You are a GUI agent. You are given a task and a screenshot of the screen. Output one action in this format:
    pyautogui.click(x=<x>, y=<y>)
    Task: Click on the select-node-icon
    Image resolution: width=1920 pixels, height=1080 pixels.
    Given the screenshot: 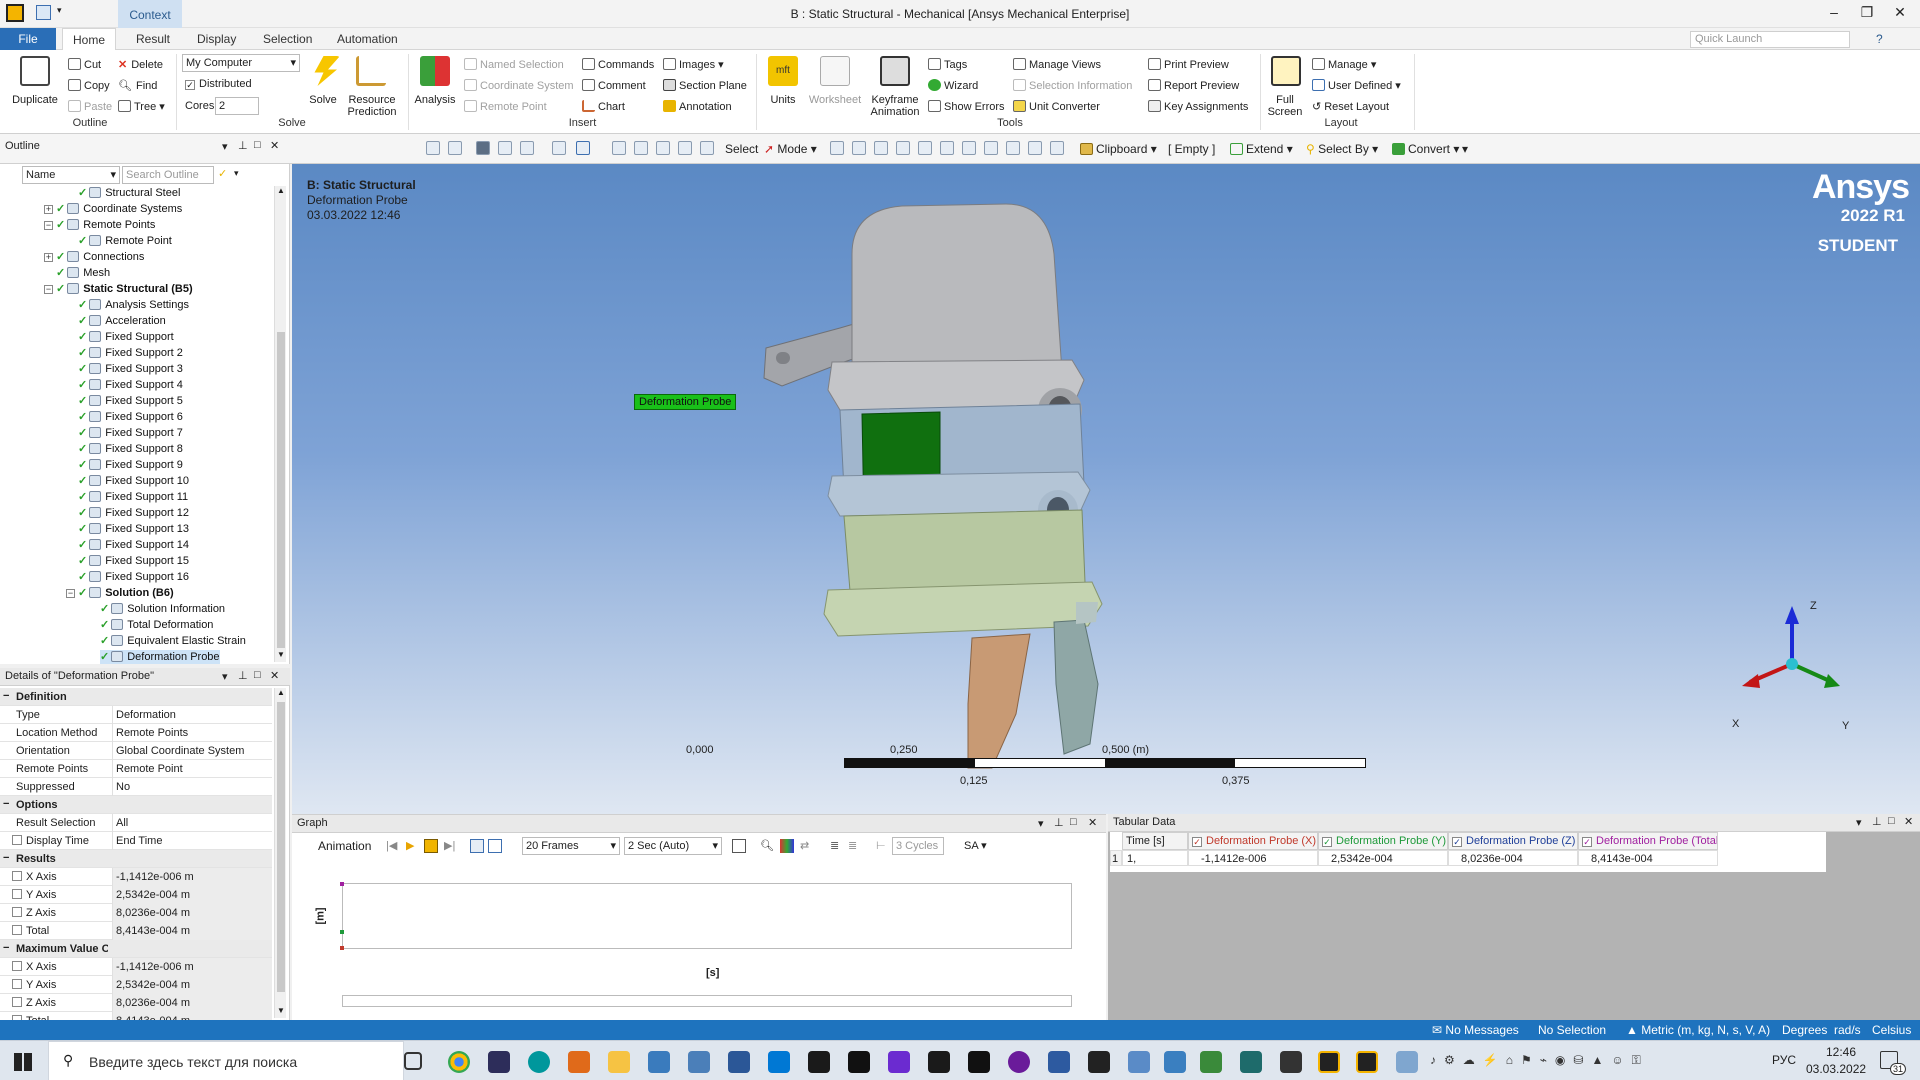 What is the action you would take?
    pyautogui.click(x=925, y=148)
    